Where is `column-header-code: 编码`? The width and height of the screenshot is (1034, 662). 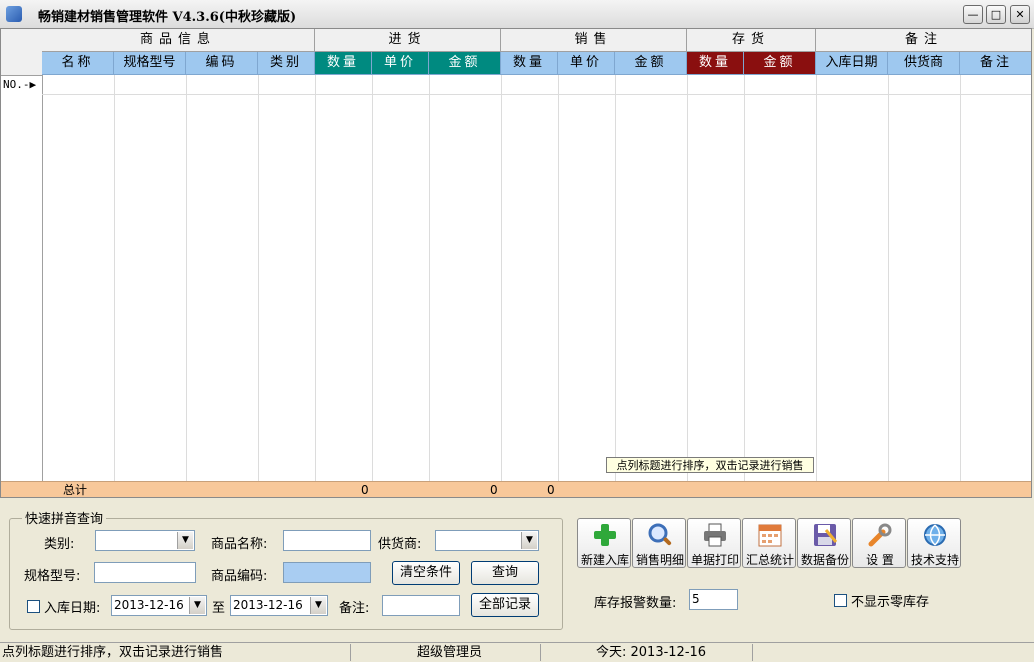
column-header-code: 编码 is located at coordinates (222, 63).